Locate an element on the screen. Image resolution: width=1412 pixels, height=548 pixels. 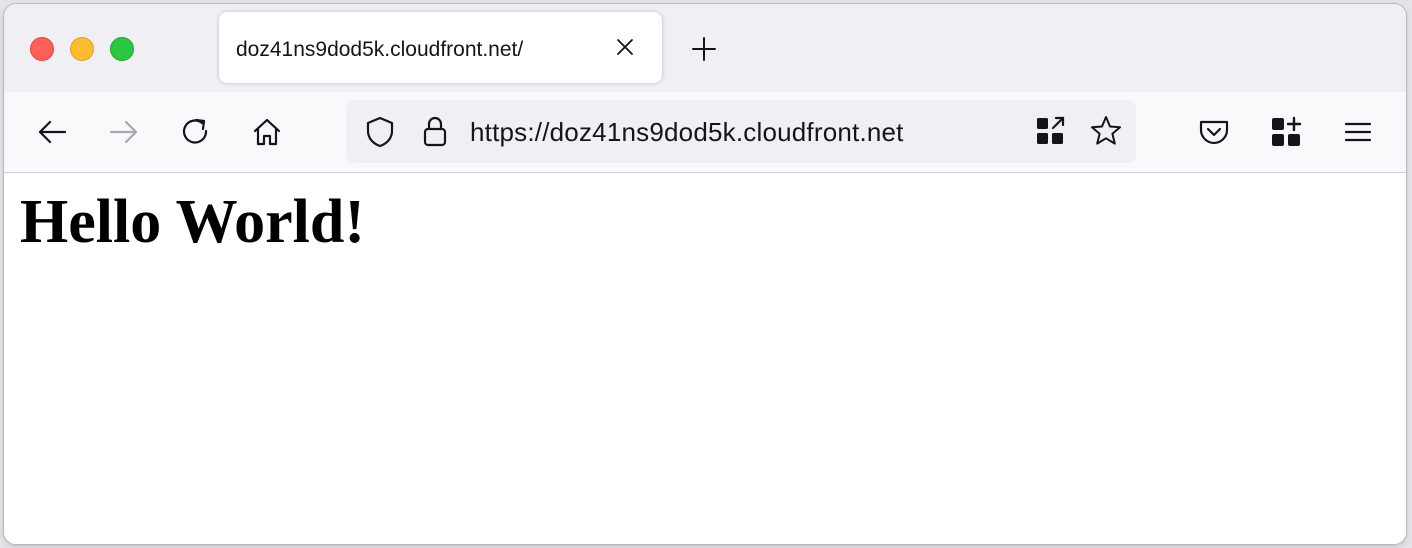
tab-title: doz41ns9dod5k.cloudfront.net/ is located at coordinates (380, 49).